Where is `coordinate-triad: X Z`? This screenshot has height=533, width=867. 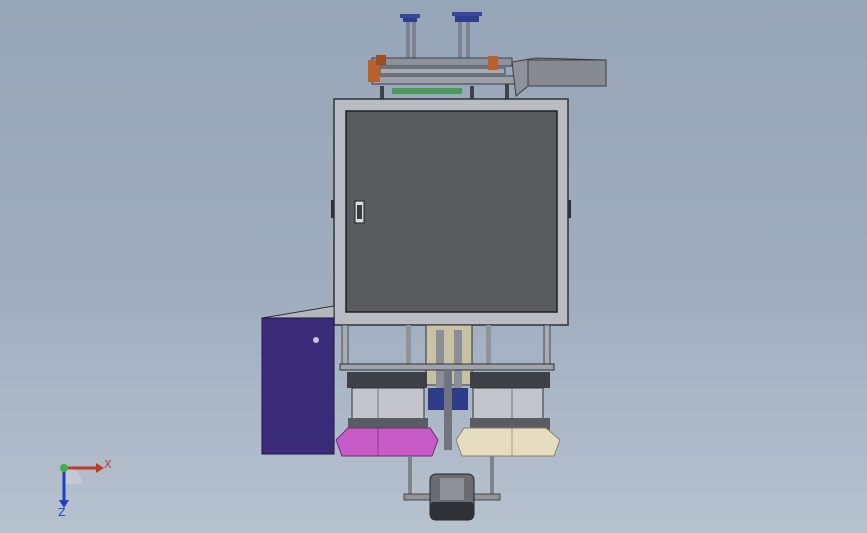 coordinate-triad: X Z is located at coordinates (83, 487).